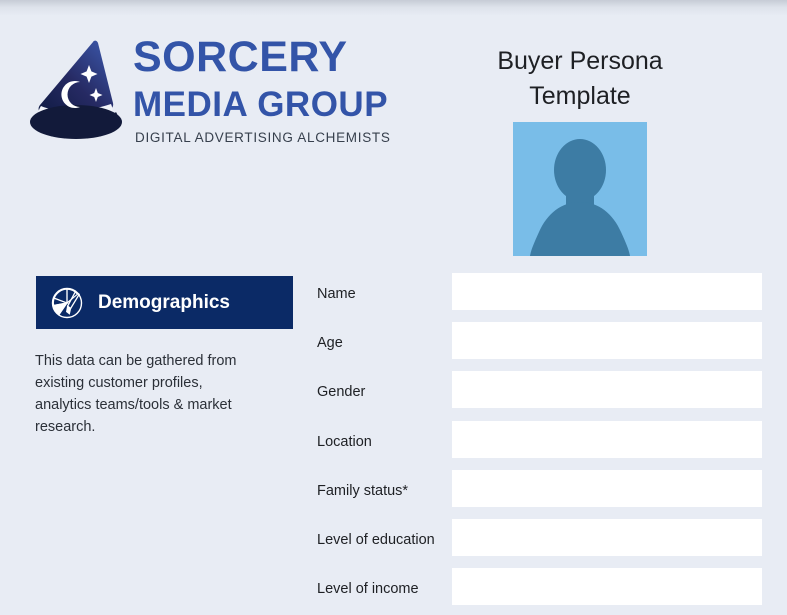  I want to click on page-title-line2: Template, so click(580, 95).